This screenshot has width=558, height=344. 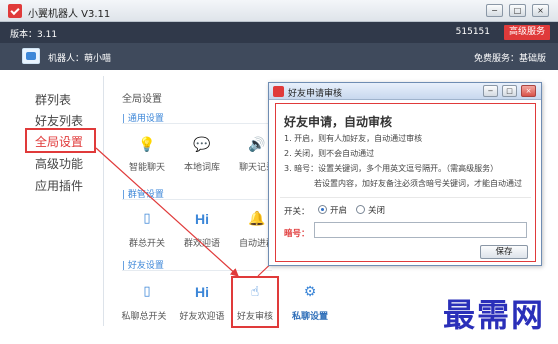 I want to click on dialog-minimize-button: −, so click(x=490, y=91).